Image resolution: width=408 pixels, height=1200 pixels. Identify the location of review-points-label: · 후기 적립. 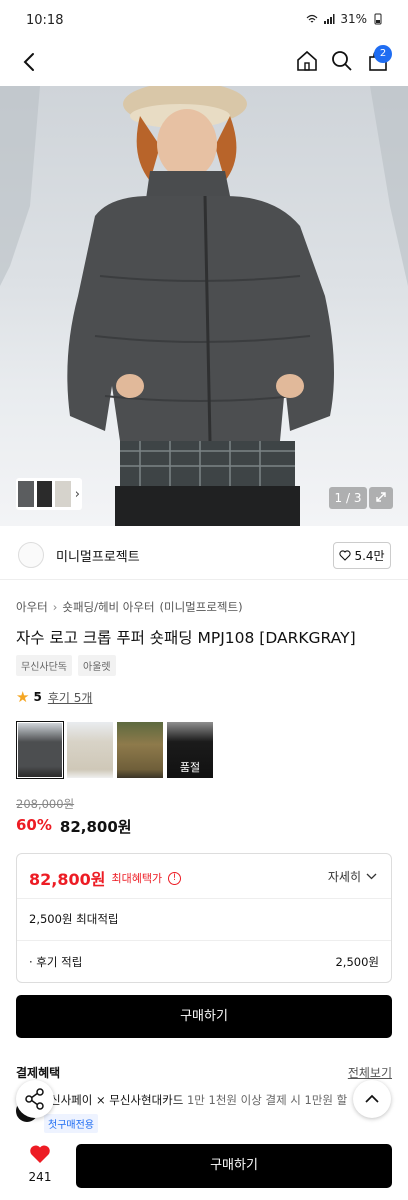
(56, 962).